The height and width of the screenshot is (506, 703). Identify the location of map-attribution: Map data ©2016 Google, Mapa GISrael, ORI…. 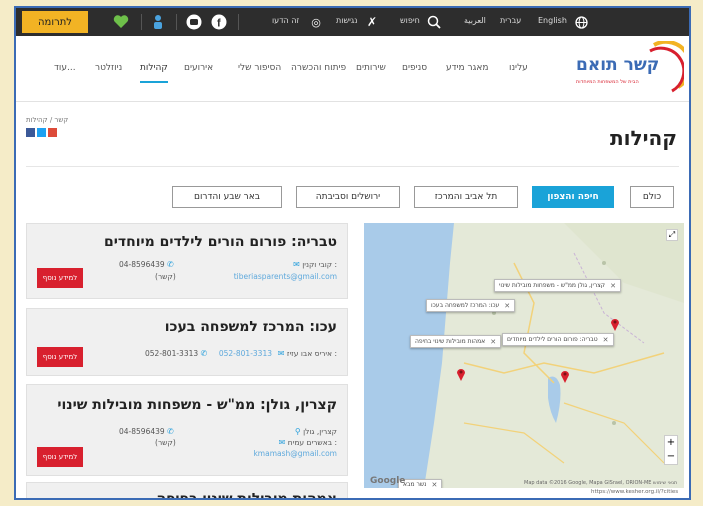
(600, 483).